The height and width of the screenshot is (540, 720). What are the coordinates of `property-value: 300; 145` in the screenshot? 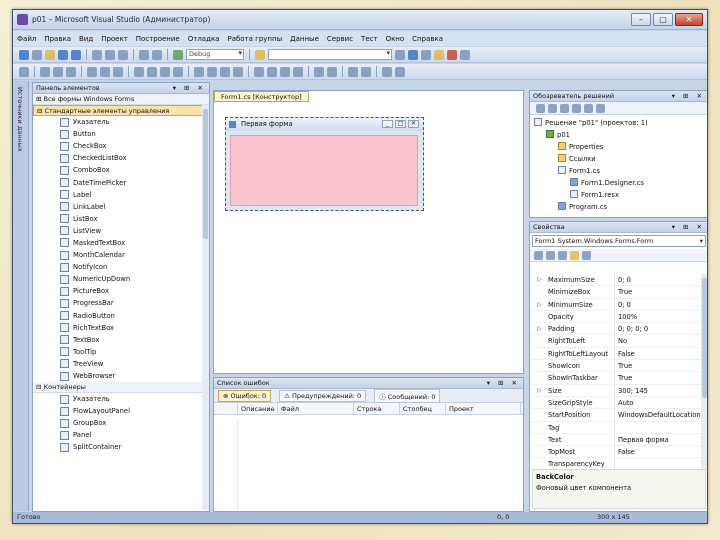 It's located at (658, 390).